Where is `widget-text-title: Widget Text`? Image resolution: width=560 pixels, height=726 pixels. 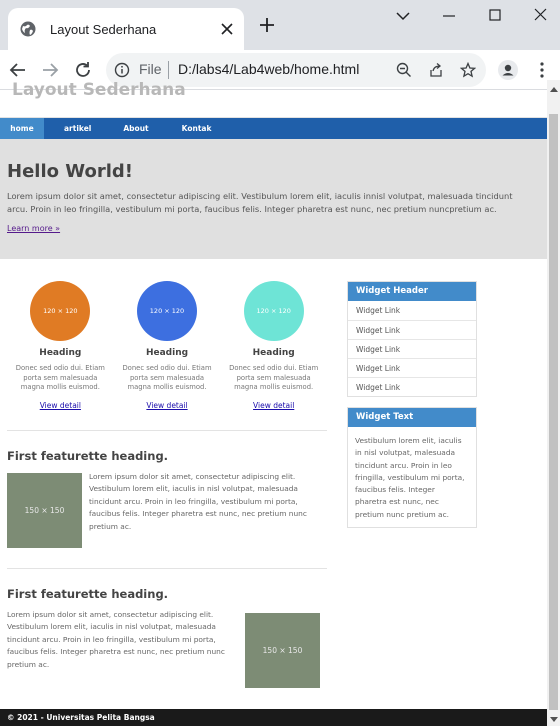
widget-text-title: Widget Text is located at coordinates (412, 417).